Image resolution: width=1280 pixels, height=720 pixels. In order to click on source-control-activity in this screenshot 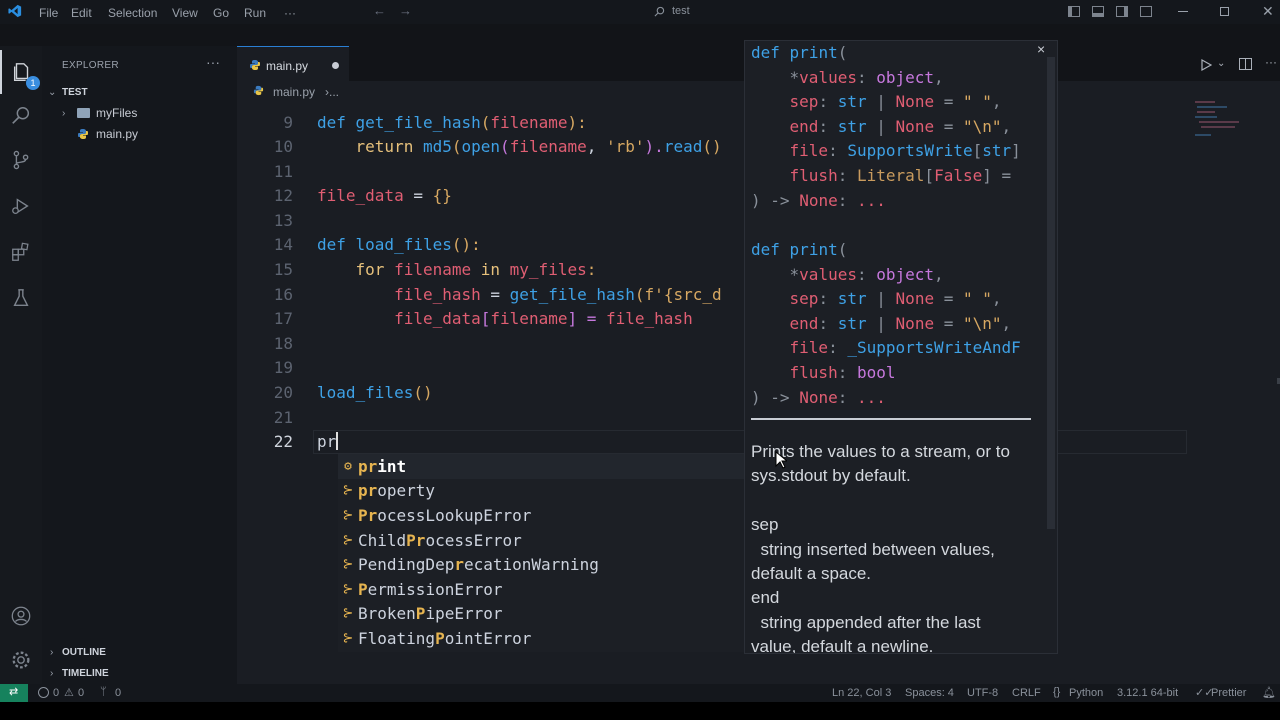, I will do `click(21, 160)`.